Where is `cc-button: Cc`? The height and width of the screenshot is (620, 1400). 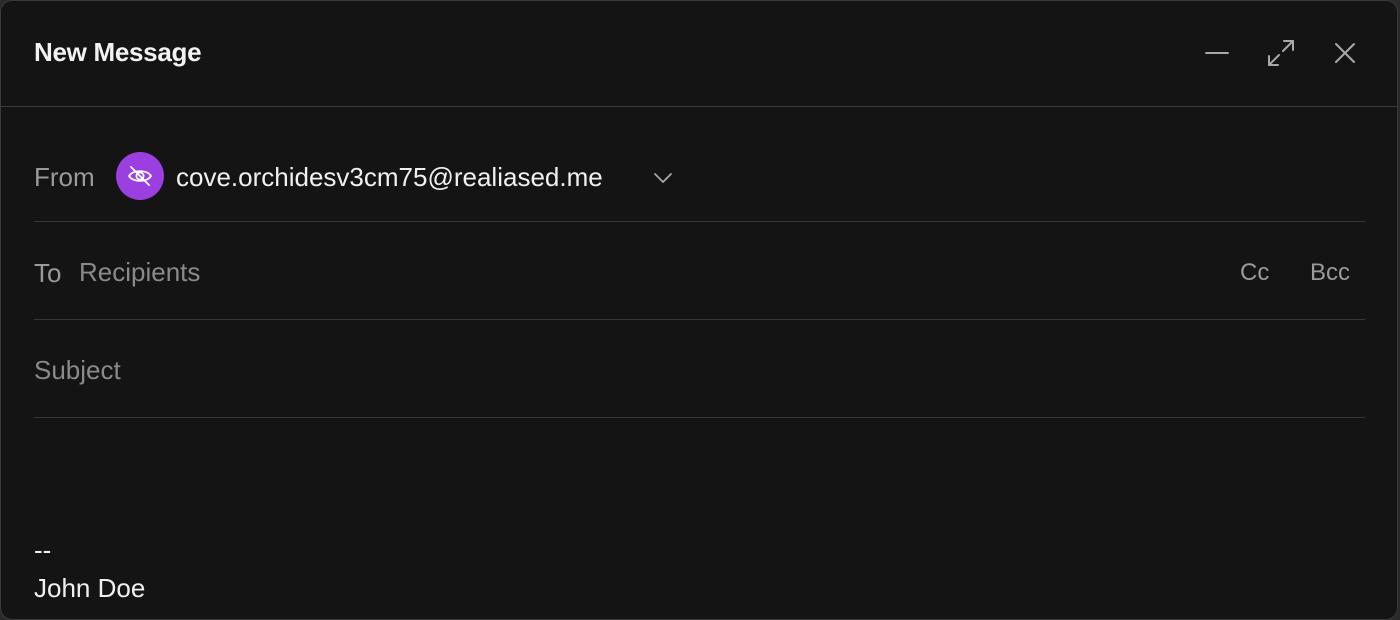 cc-button: Cc is located at coordinates (1254, 273).